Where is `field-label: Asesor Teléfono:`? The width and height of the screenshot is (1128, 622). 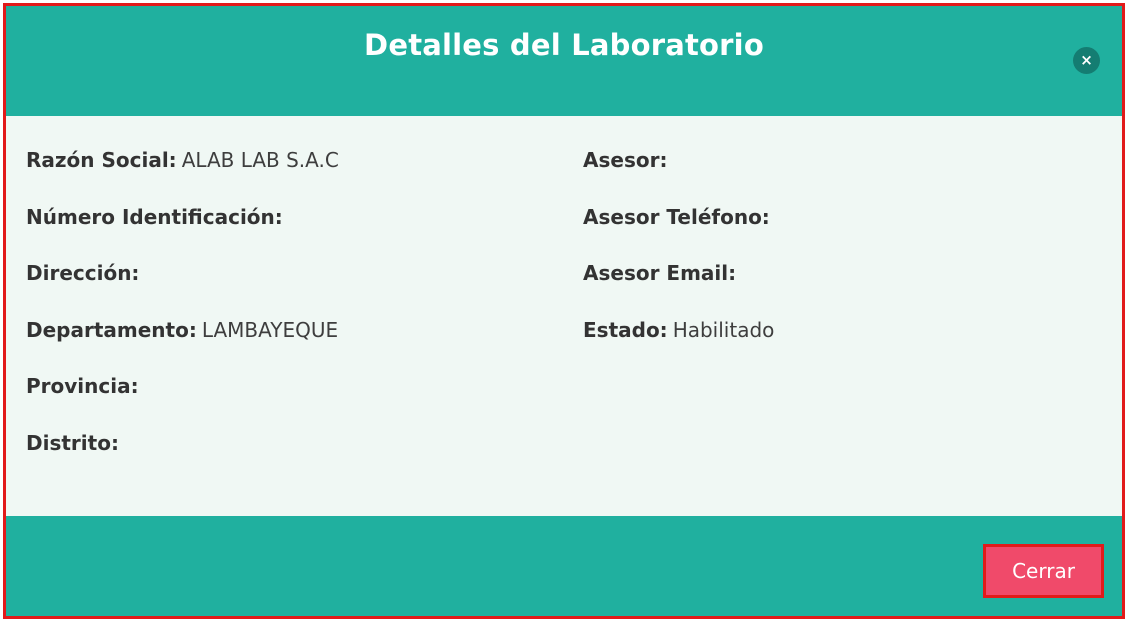 field-label: Asesor Teléfono: is located at coordinates (676, 216).